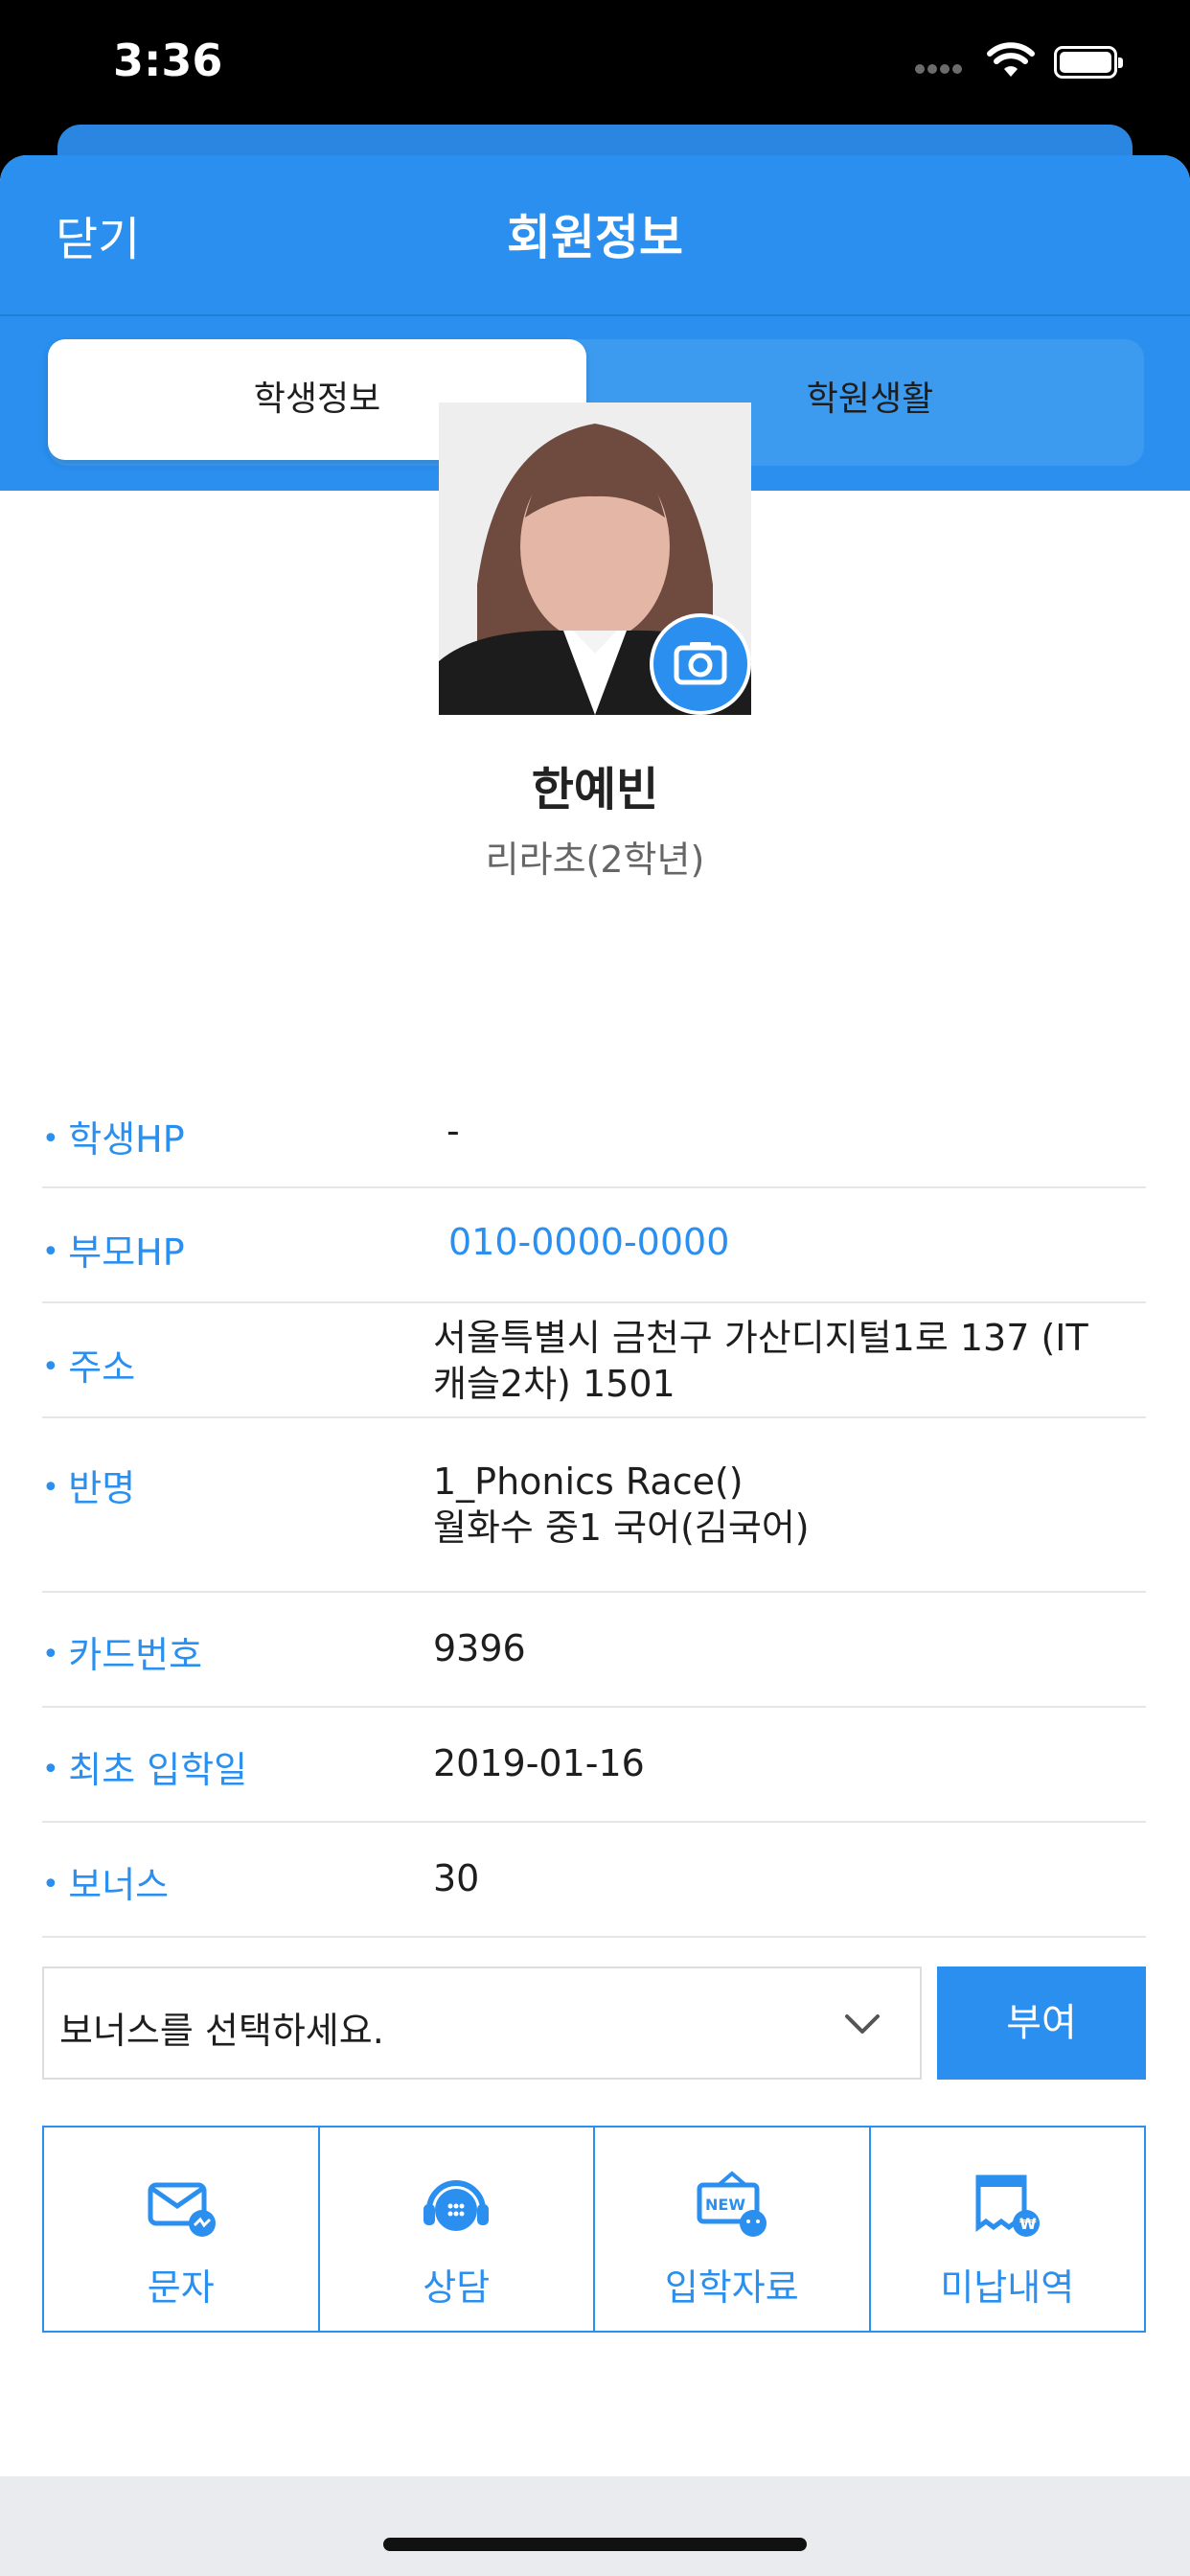 The width and height of the screenshot is (1190, 2576). Describe the element at coordinates (1008, 2205) in the screenshot. I see `receipt-won-icon: ₩` at that location.